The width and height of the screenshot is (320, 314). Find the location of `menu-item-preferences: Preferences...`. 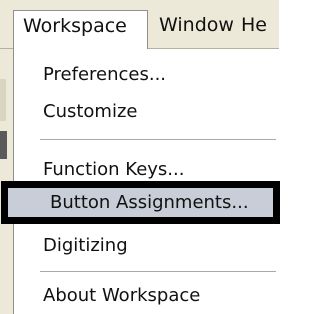

menu-item-preferences: Preferences... is located at coordinates (147, 75).